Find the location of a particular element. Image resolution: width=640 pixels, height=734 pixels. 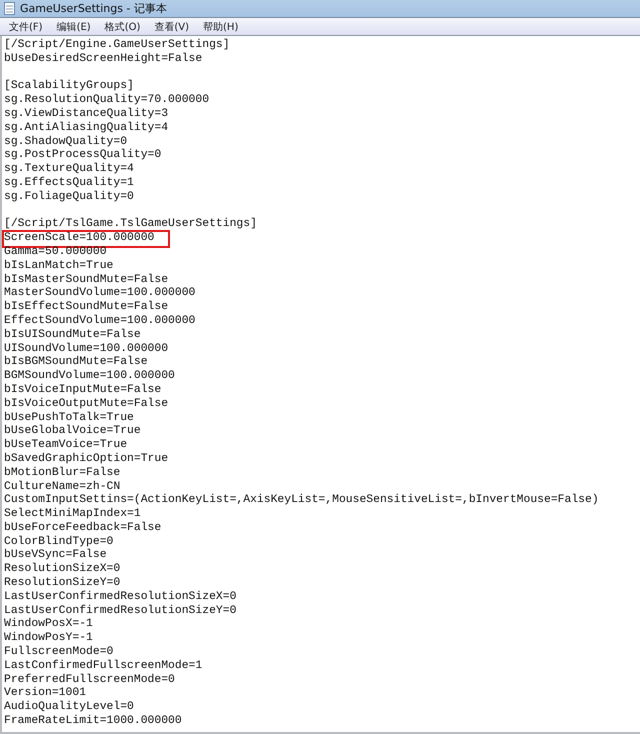

text-line: AudioQualityLevel=0 is located at coordinates (69, 707).